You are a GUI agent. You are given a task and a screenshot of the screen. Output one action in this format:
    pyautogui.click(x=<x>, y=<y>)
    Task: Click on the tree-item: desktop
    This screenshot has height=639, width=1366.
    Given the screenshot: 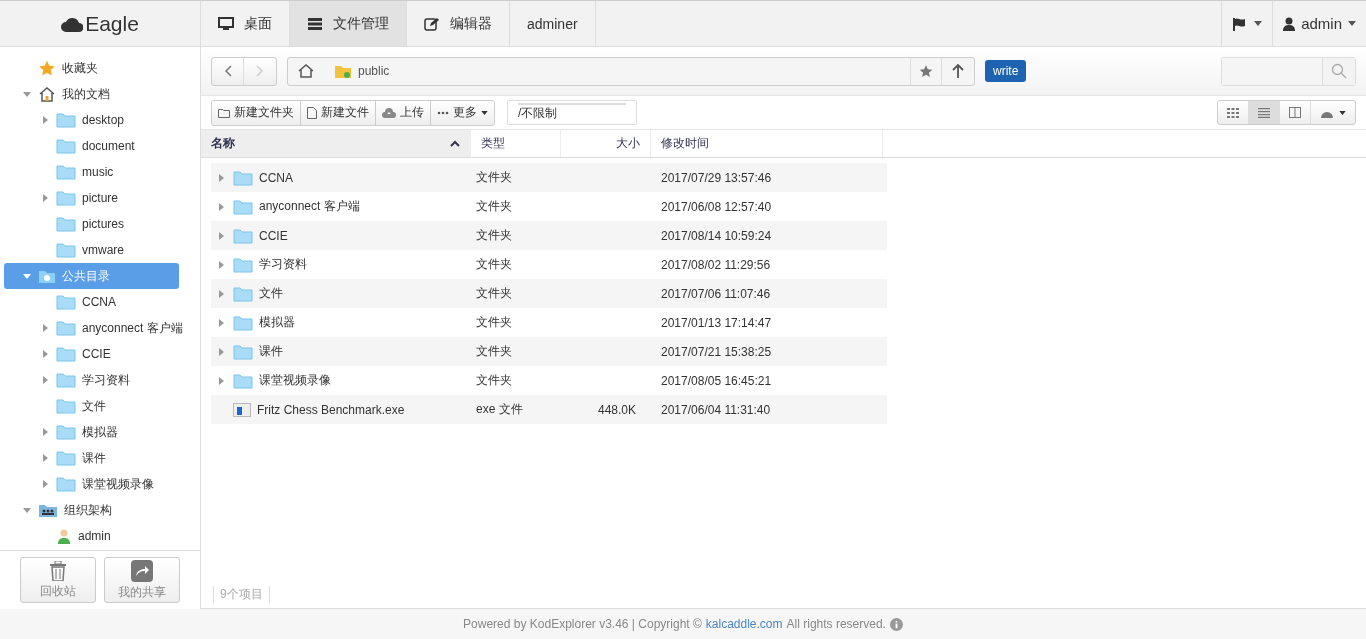 What is the action you would take?
    pyautogui.click(x=102, y=120)
    